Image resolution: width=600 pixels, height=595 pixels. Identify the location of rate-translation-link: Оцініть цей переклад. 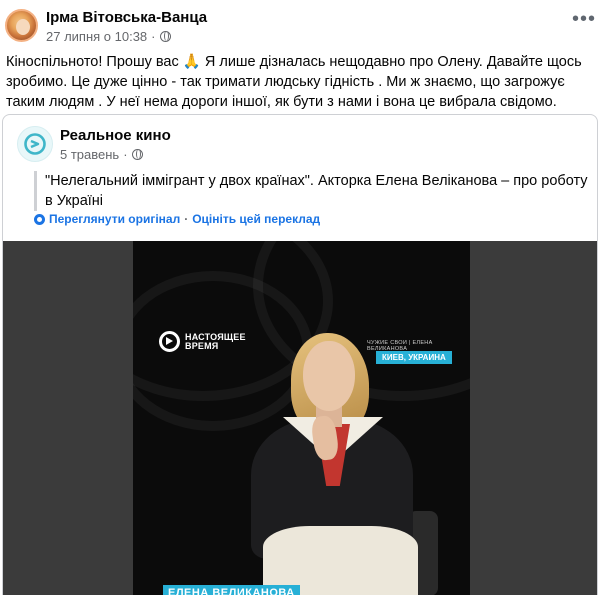
(256, 219).